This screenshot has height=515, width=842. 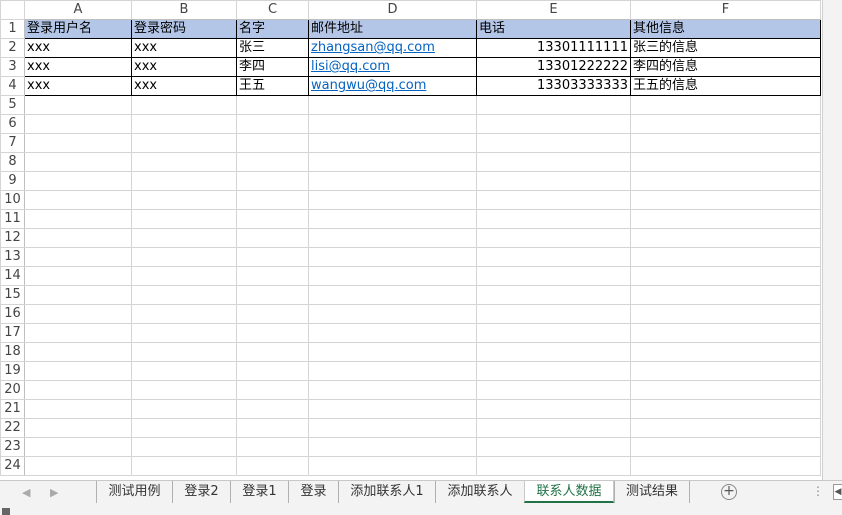 I want to click on vertical-scrollbar, so click(x=832, y=240).